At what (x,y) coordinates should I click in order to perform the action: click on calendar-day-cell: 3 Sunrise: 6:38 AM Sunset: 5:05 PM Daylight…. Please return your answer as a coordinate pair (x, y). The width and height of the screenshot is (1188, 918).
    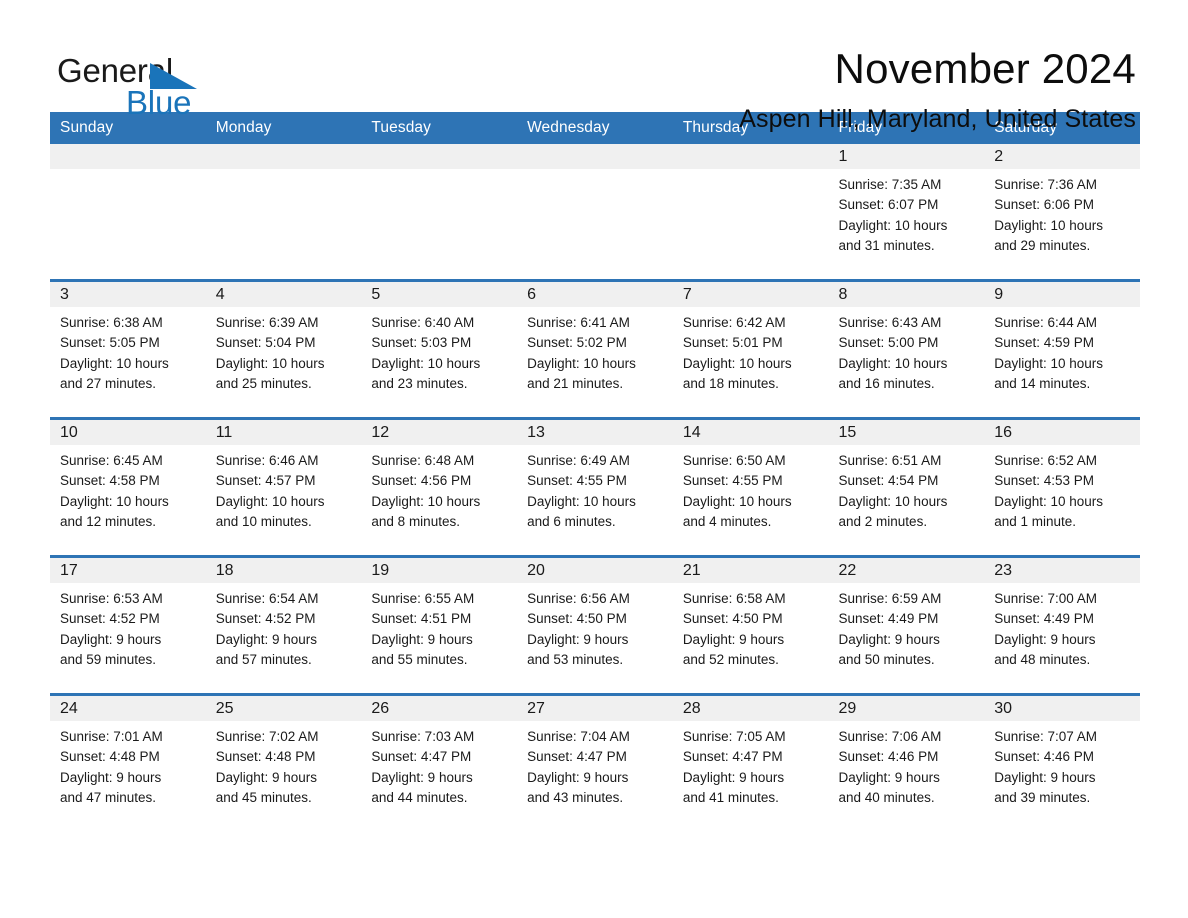
    Looking at the image, I should click on (128, 349).